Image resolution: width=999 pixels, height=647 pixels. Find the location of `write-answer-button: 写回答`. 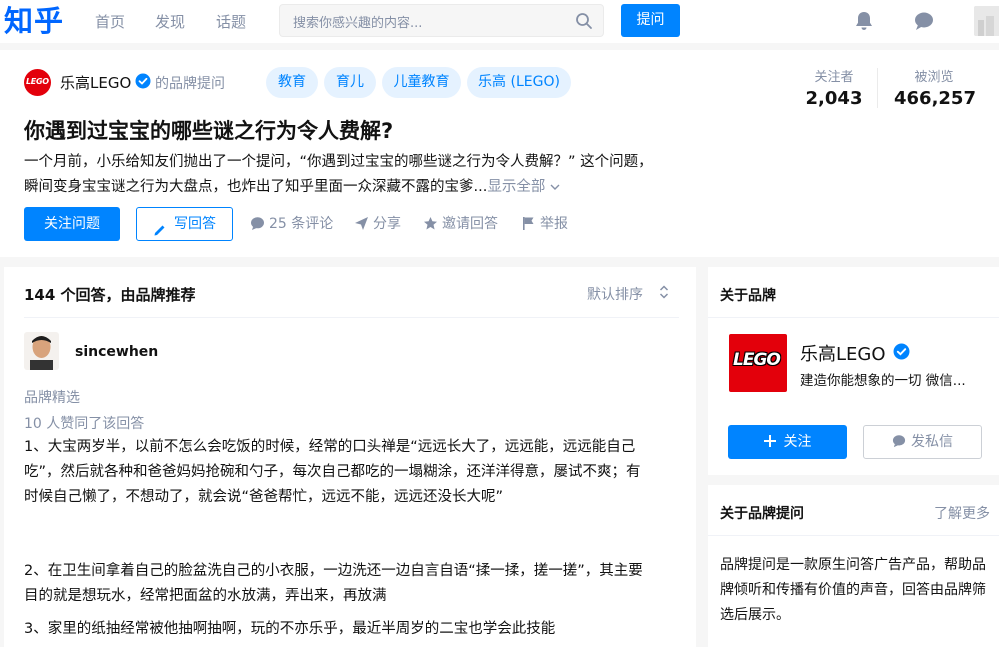

write-answer-button: 写回答 is located at coordinates (184, 224).